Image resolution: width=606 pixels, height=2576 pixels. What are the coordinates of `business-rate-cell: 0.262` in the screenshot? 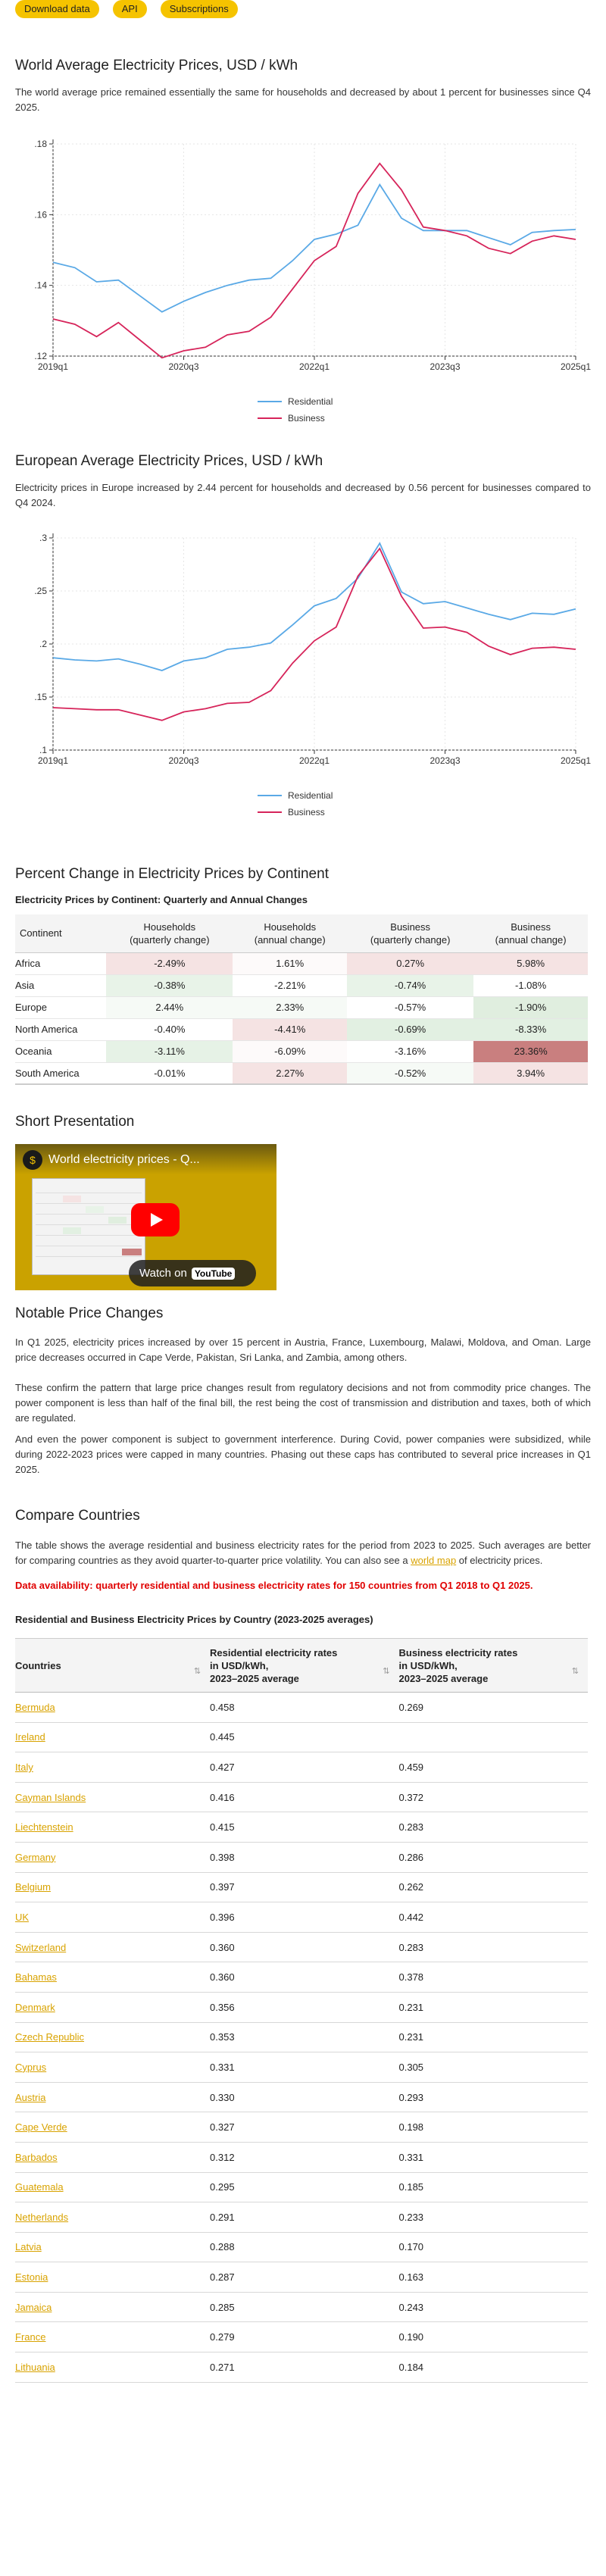 It's located at (493, 1887).